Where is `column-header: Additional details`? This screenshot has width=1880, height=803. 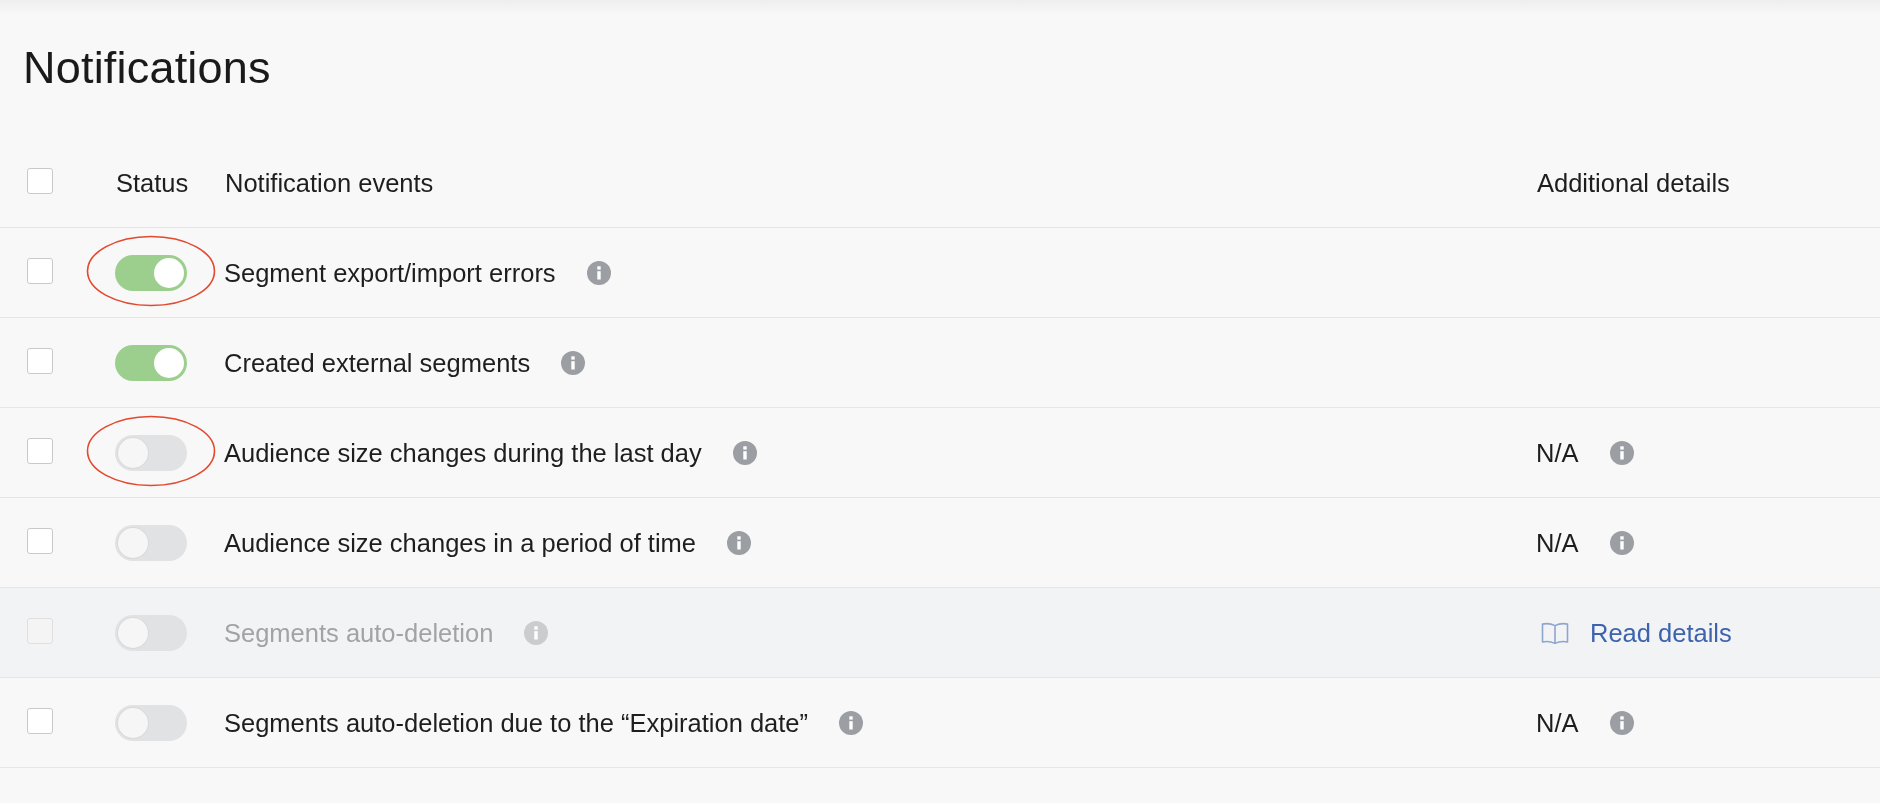 column-header: Additional details is located at coordinates (1633, 182).